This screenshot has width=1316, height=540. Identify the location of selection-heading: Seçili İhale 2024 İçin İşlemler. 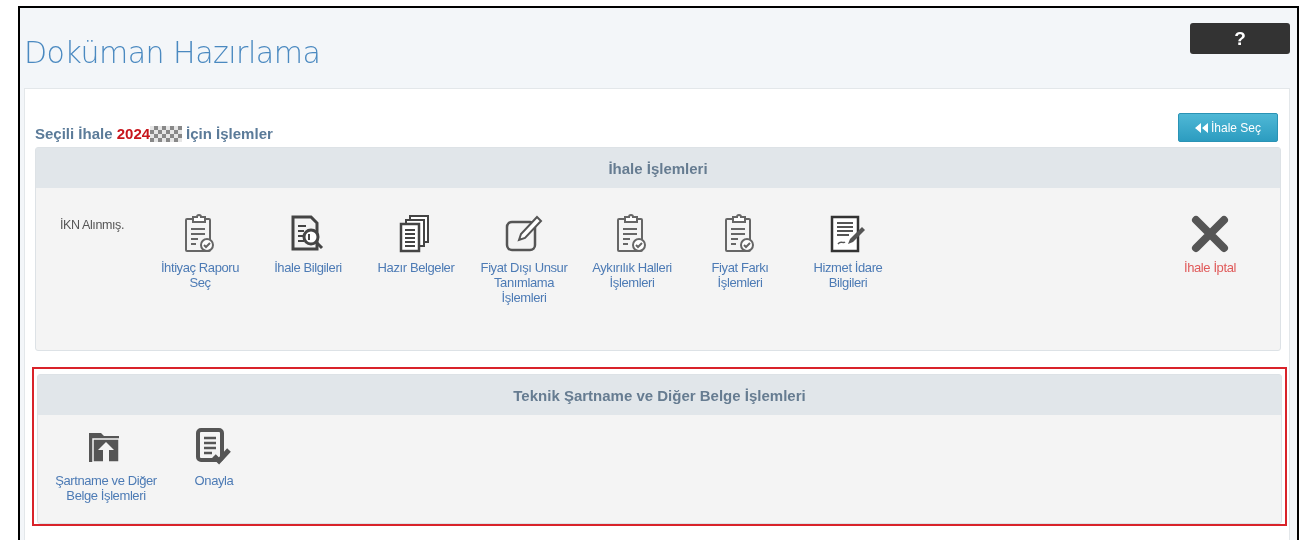
(154, 133).